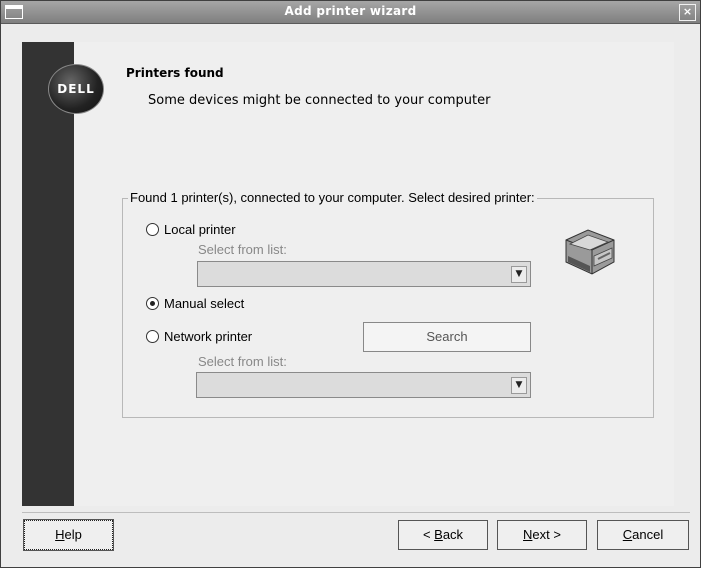  I want to click on manual-select-radio: Manual select, so click(195, 303).